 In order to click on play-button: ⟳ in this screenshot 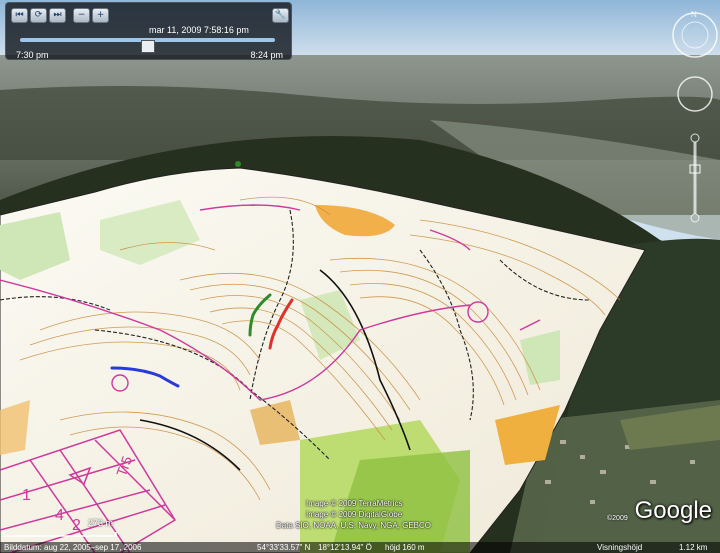, I will do `click(38, 15)`.